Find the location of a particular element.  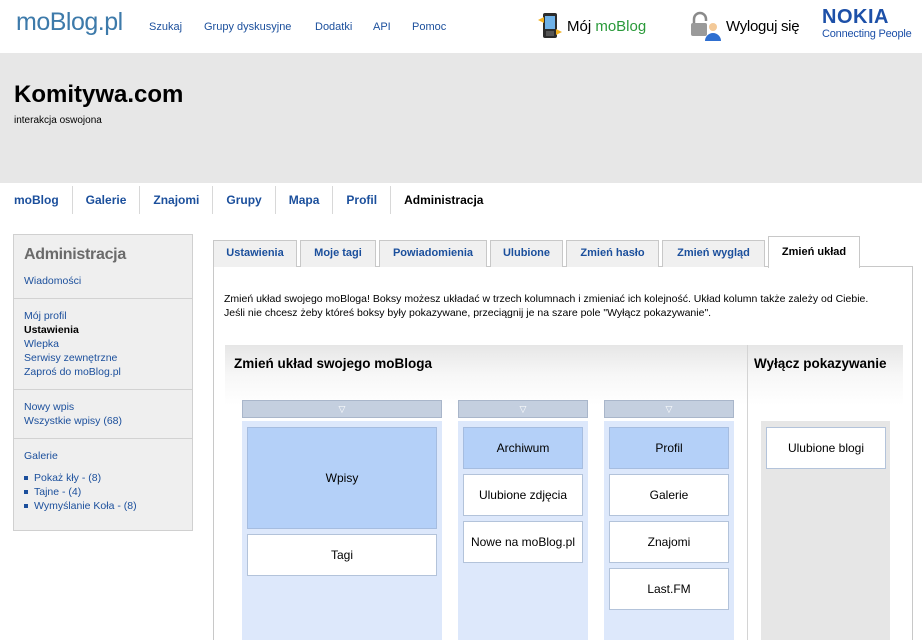

tab-zmien-uklad: Zmień układ is located at coordinates (814, 252).